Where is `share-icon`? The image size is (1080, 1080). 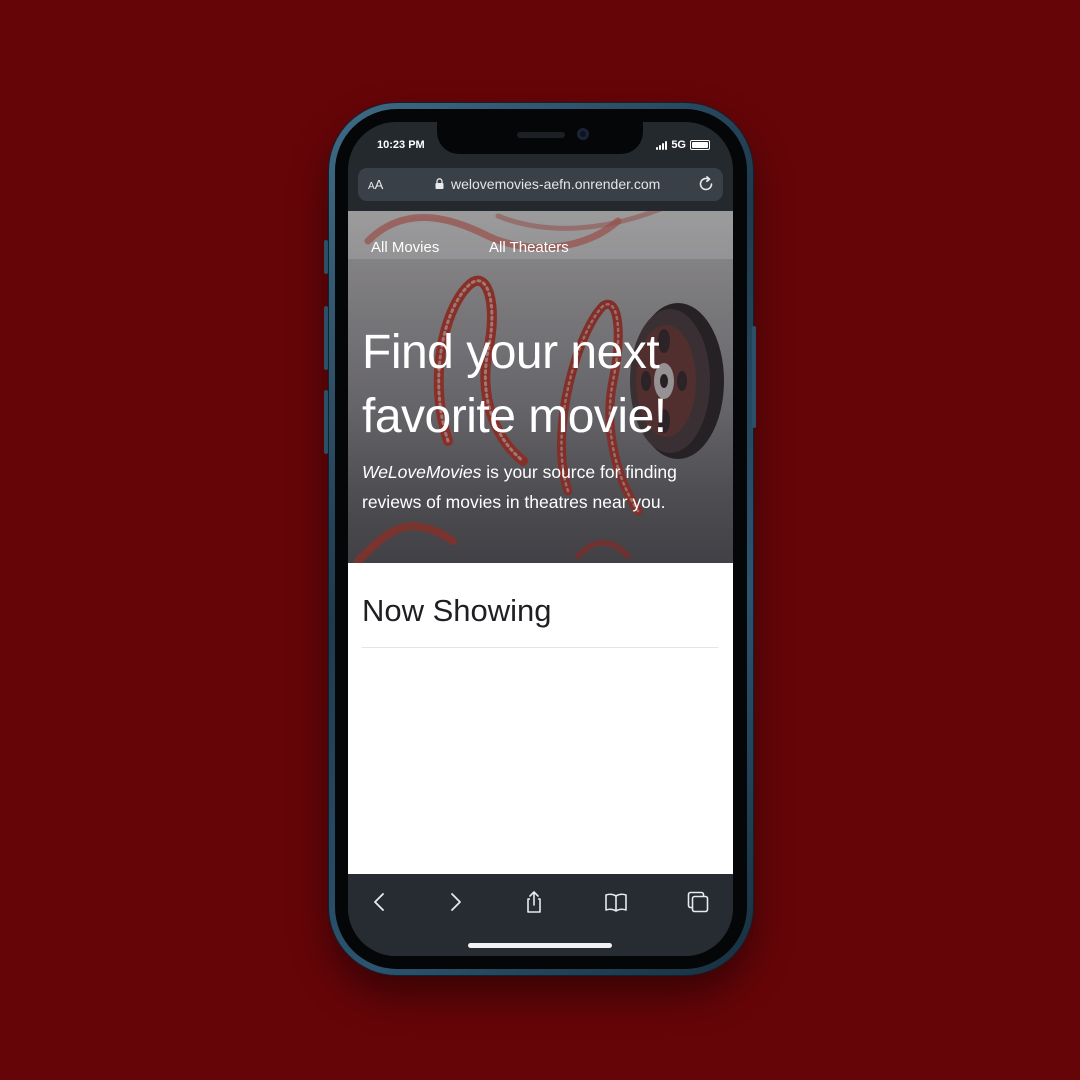 share-icon is located at coordinates (534, 902).